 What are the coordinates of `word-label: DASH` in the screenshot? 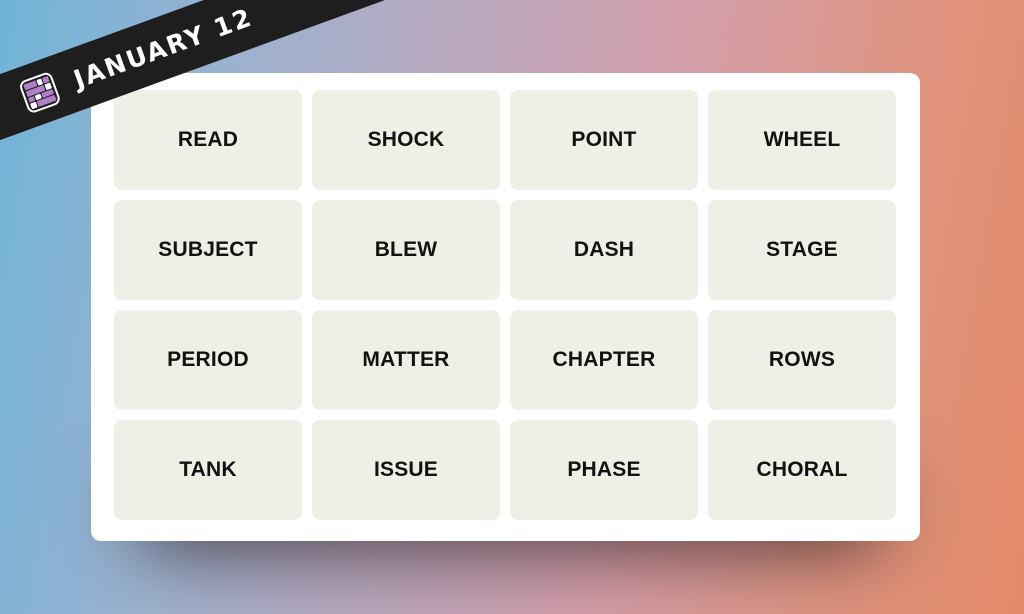 It's located at (604, 249).